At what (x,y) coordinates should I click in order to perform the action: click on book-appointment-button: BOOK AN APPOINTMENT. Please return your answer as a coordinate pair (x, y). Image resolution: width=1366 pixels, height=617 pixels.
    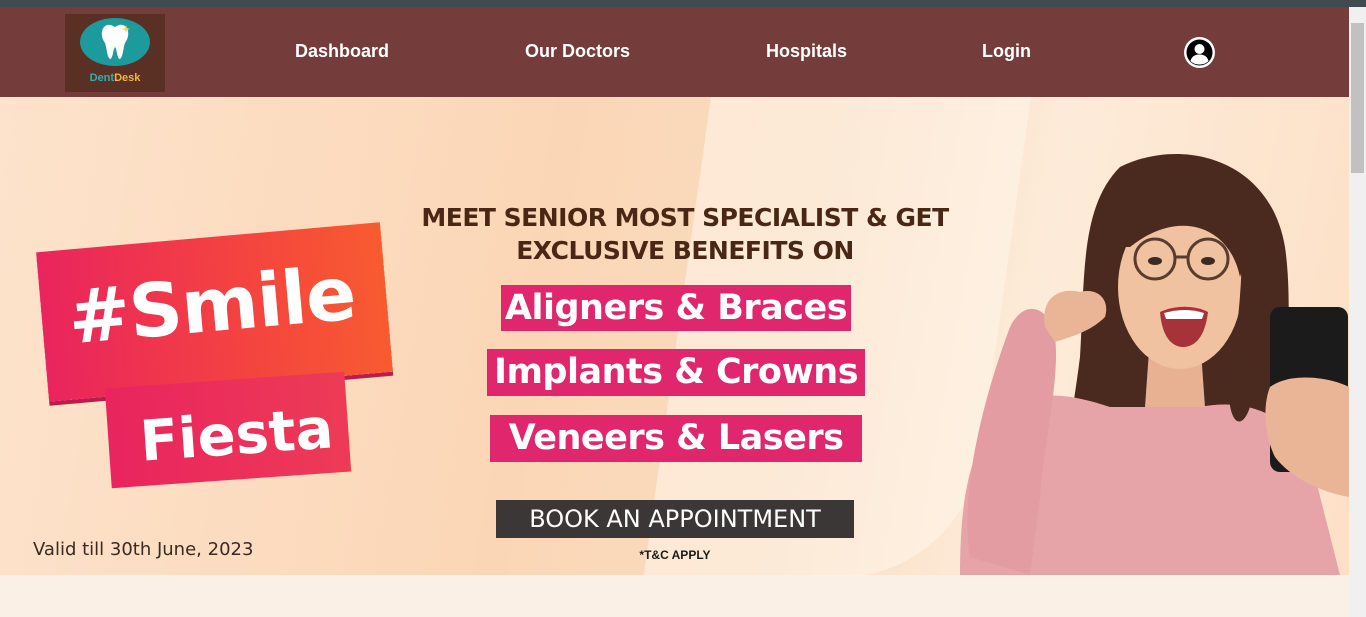
    Looking at the image, I should click on (675, 519).